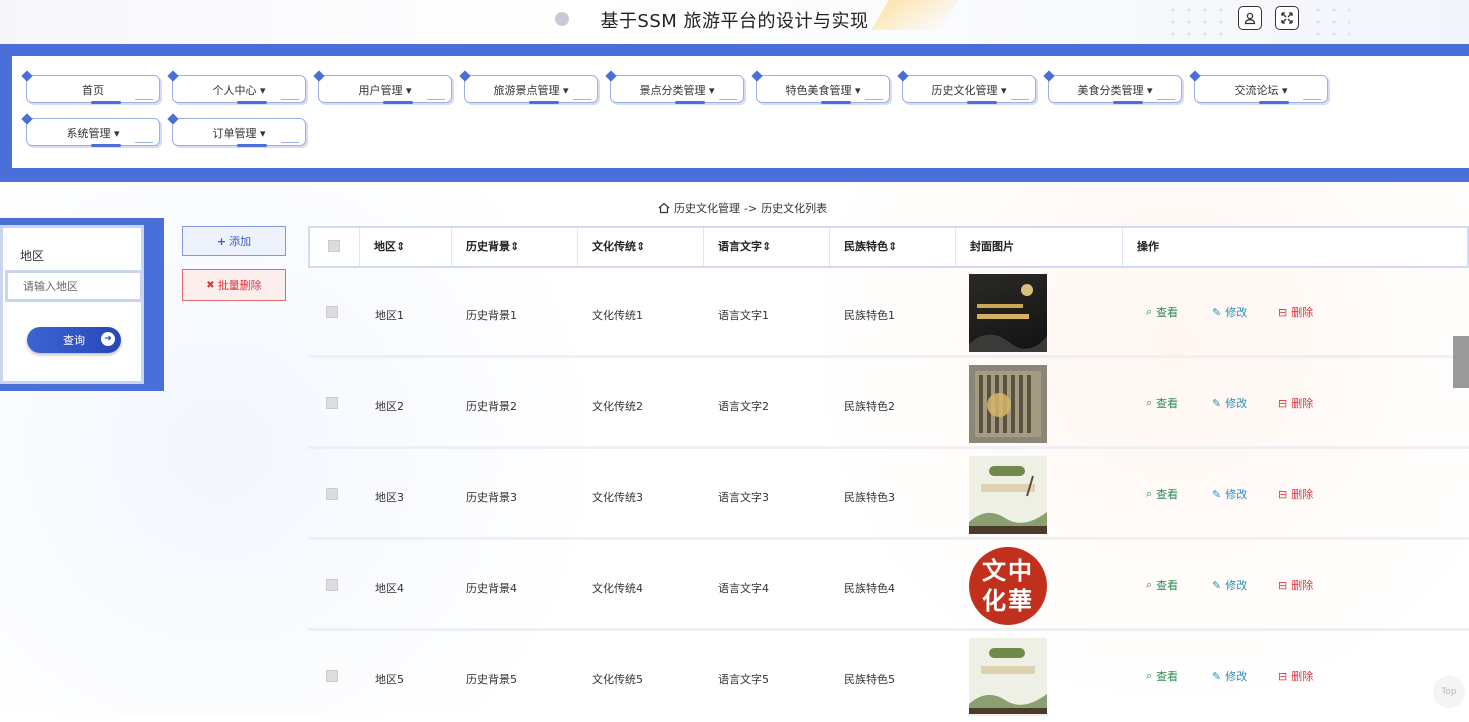 The width and height of the screenshot is (1469, 722). Describe the element at coordinates (74, 286) in the screenshot. I see `search-region-input` at that location.